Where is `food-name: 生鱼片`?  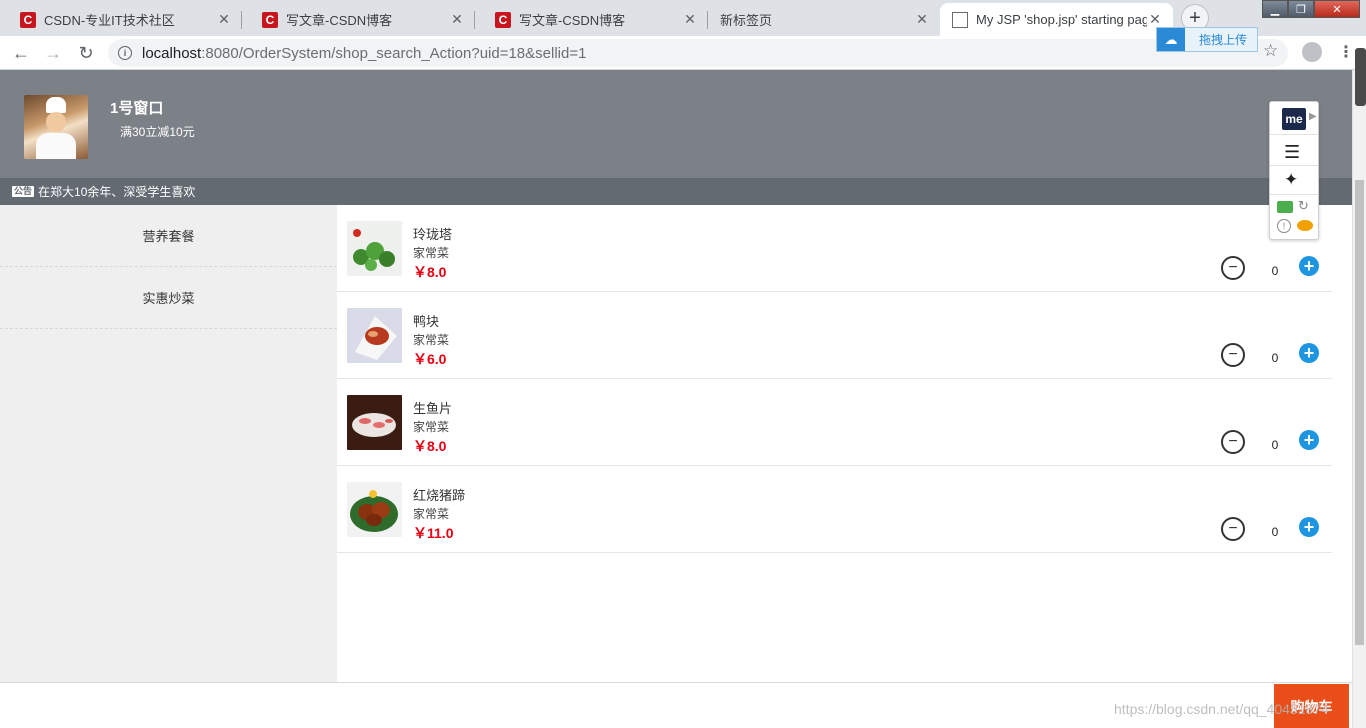 food-name: 生鱼片 is located at coordinates (433, 408).